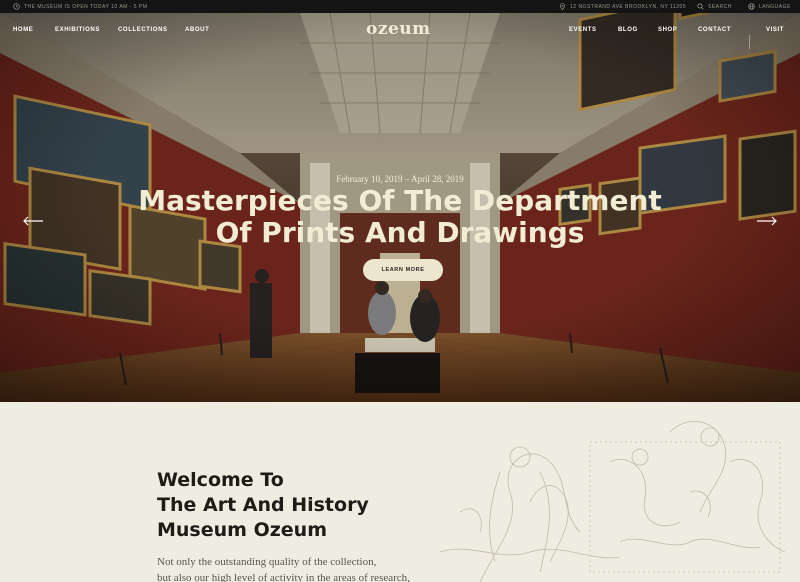  What do you see at coordinates (700, 6) in the screenshot?
I see `search-icon` at bounding box center [700, 6].